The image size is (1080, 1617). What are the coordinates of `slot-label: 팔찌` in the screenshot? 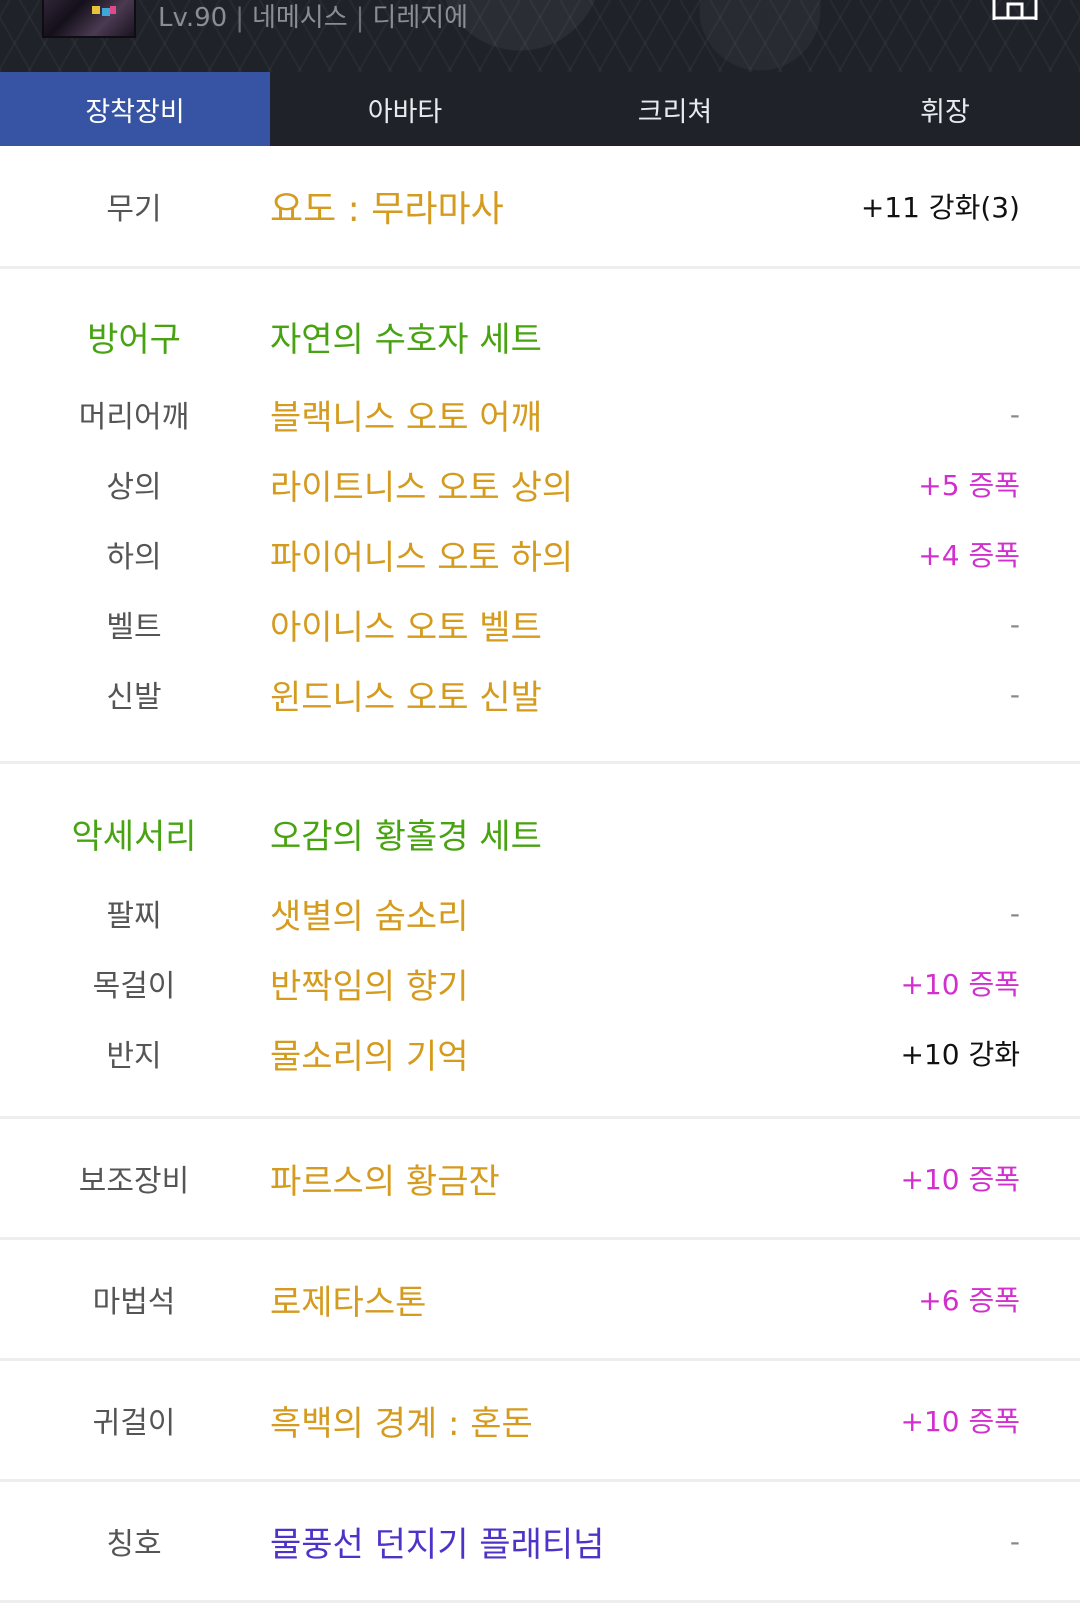 It's located at (134, 916).